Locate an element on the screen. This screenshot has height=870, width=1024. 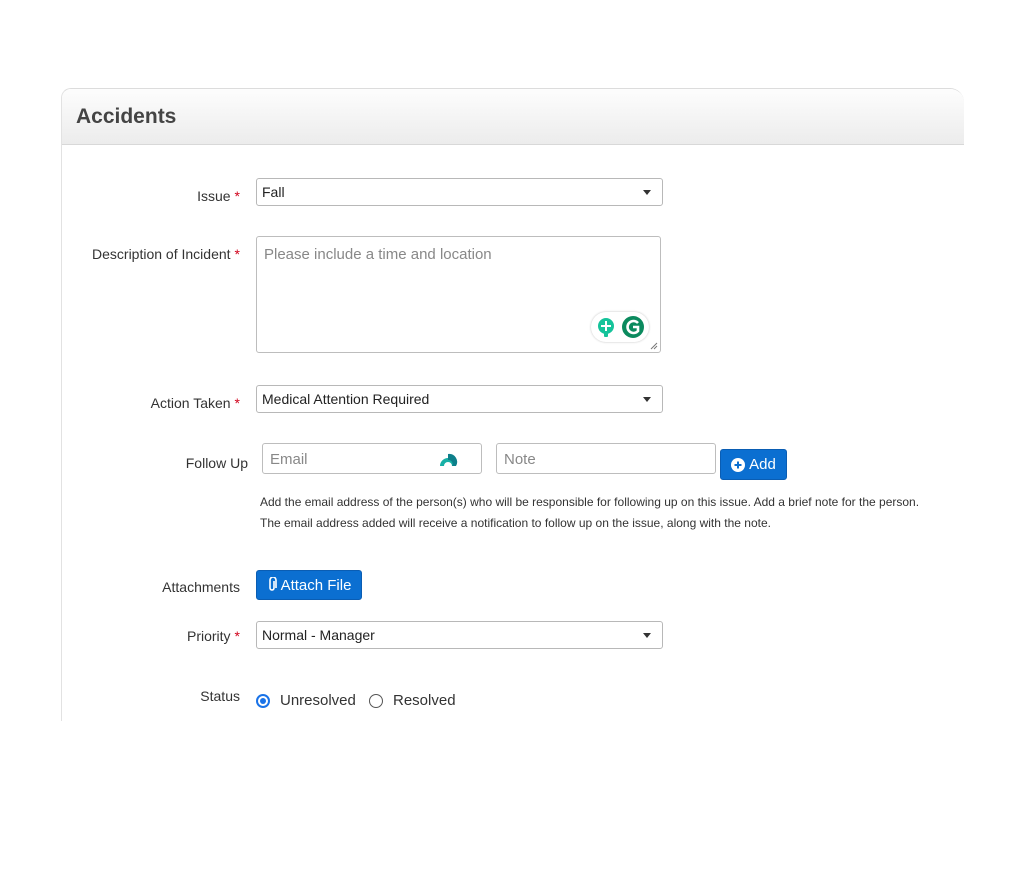
grammarly-icon is located at coordinates (621, 327).